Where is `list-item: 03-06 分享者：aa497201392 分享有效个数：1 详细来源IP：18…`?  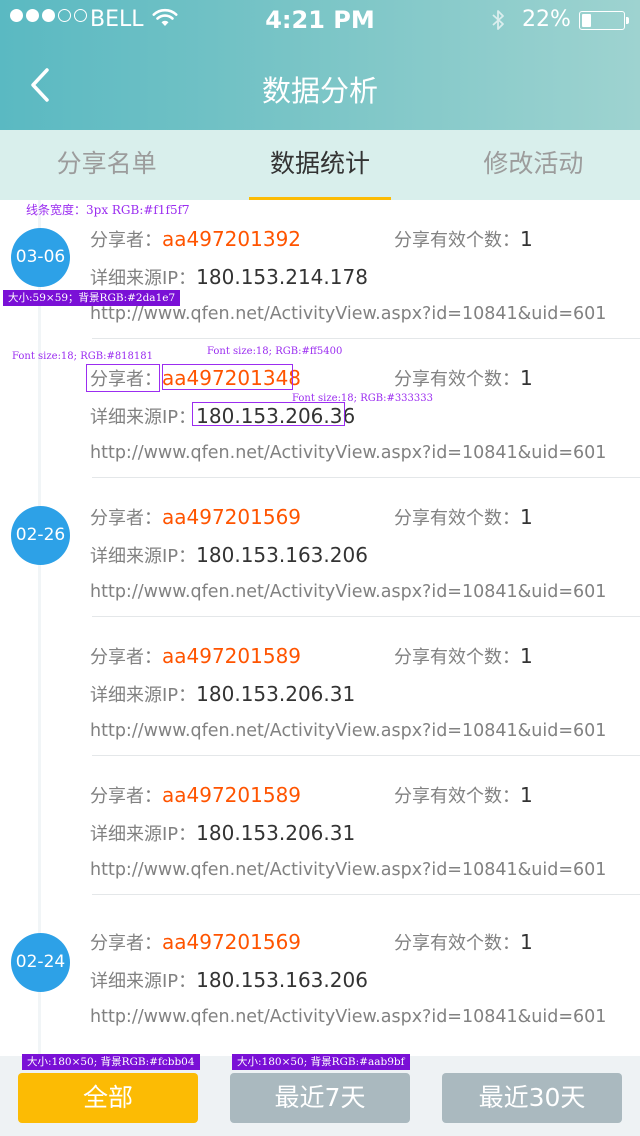 list-item: 03-06 分享者：aa497201392 分享有效个数：1 详细来源IP：18… is located at coordinates (320, 269).